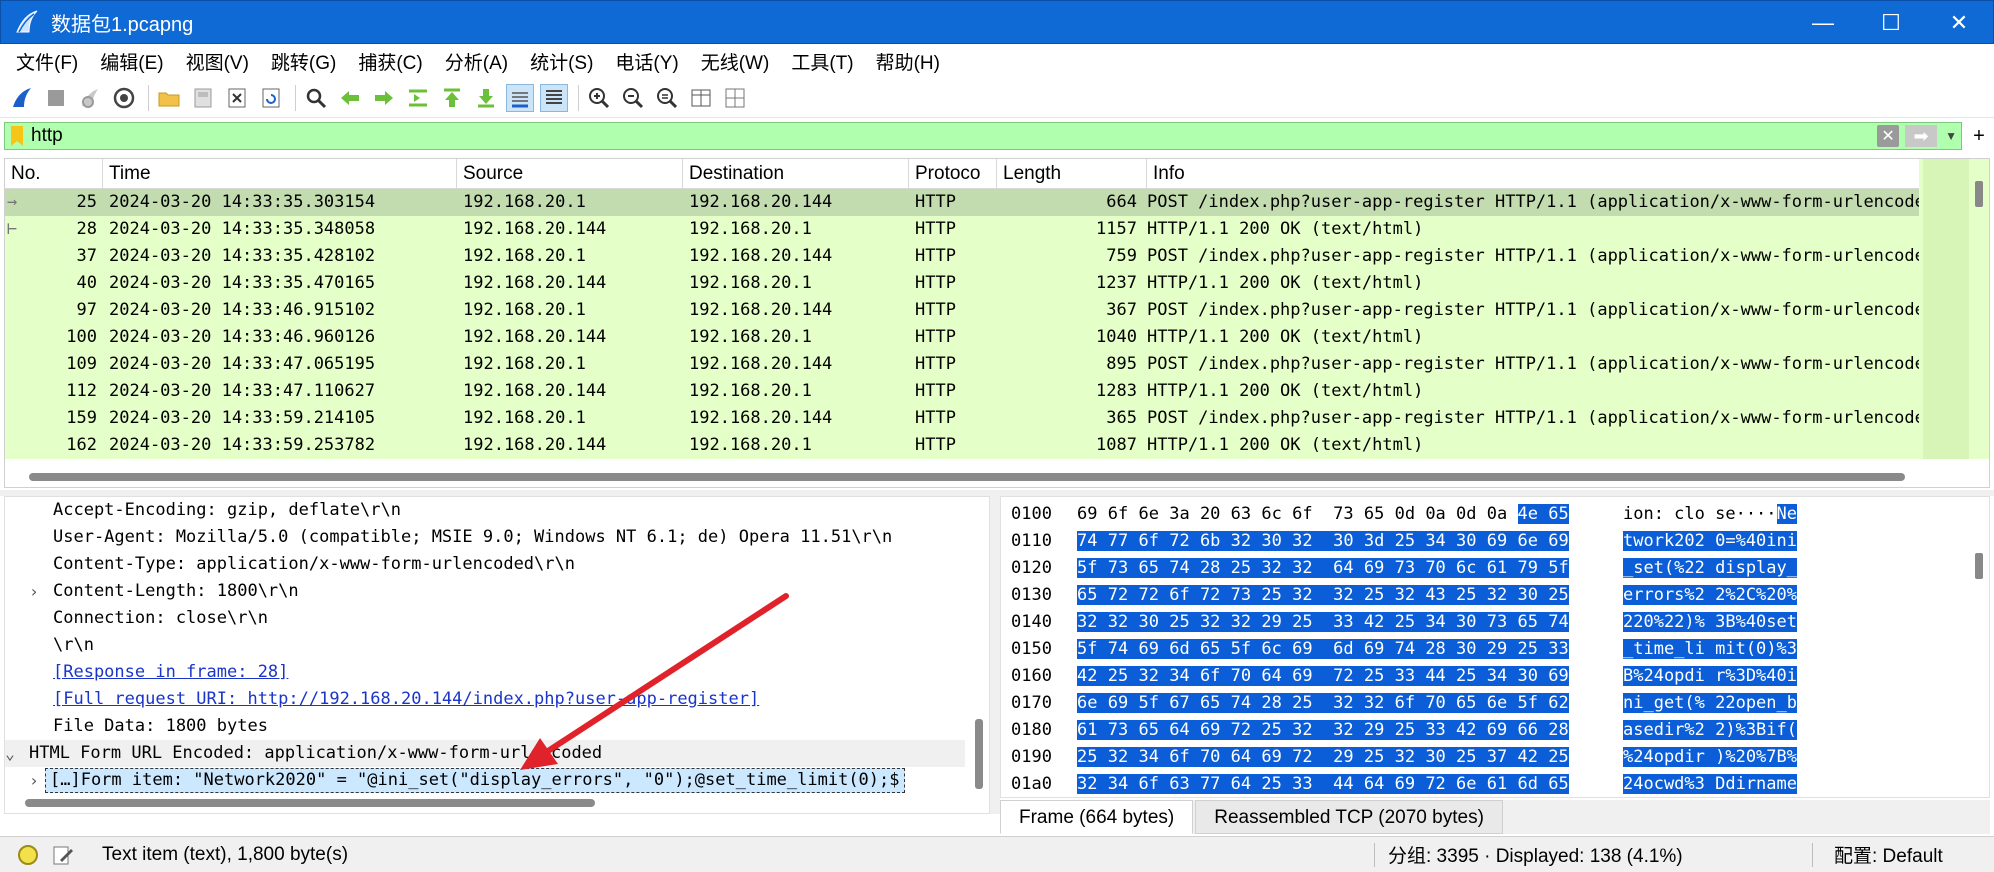  I want to click on menu-wireless: 无线(W), so click(735, 61).